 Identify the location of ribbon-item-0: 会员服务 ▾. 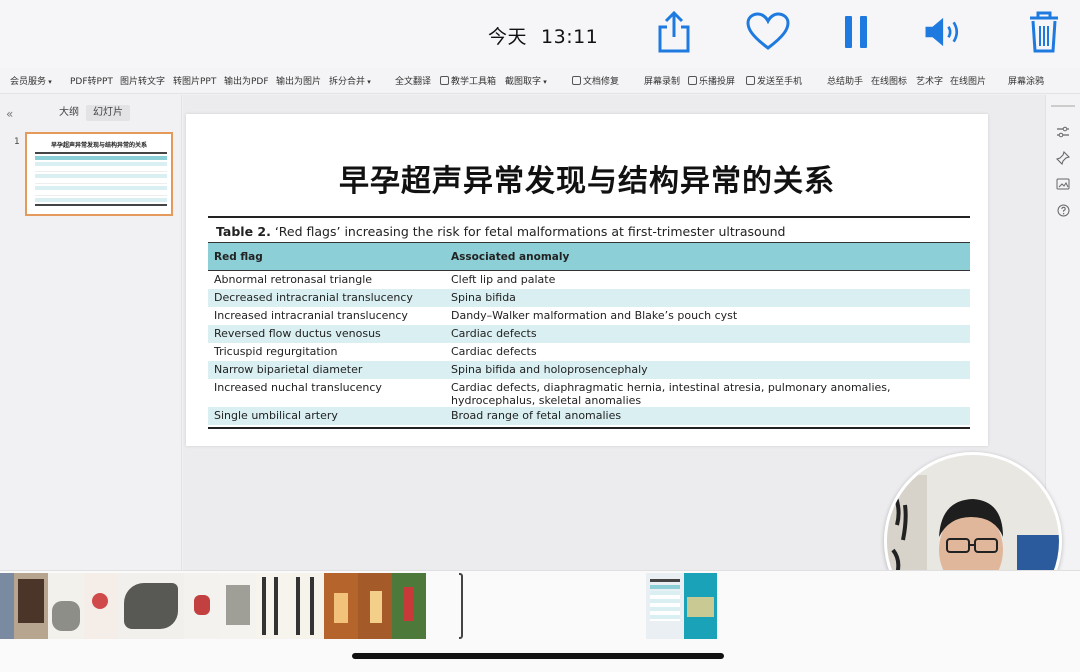
(31, 80).